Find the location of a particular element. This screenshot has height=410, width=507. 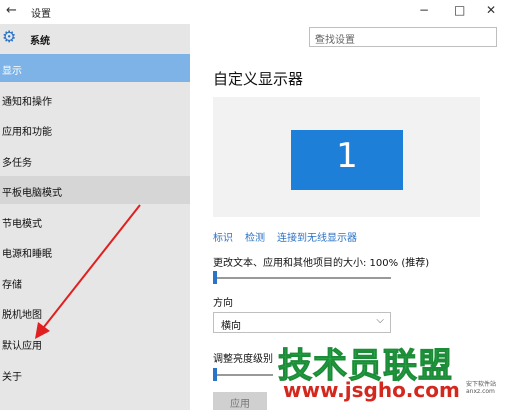

watermark-url: www.jsgho.com is located at coordinates (371, 390).